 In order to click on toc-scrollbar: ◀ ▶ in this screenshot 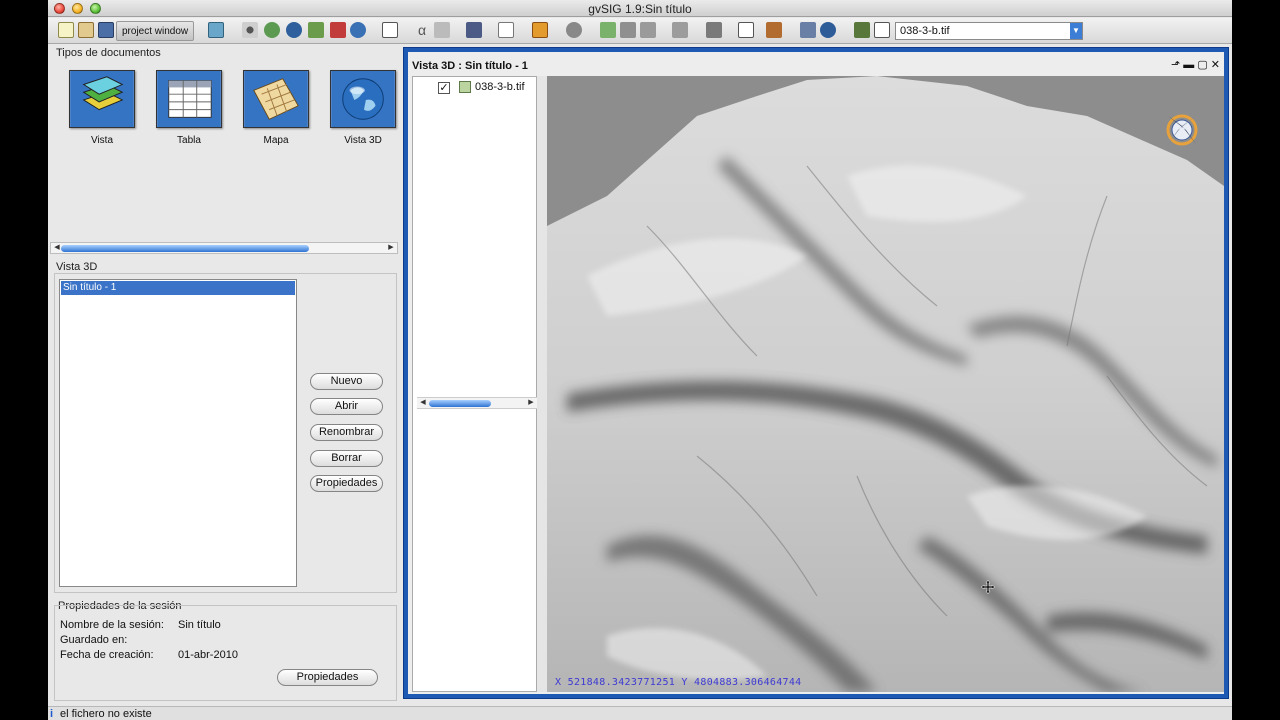, I will do `click(477, 403)`.